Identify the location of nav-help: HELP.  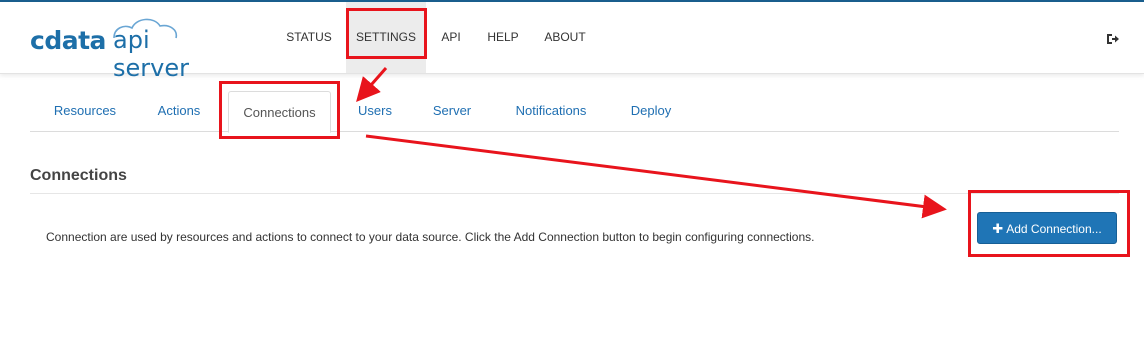
(503, 37).